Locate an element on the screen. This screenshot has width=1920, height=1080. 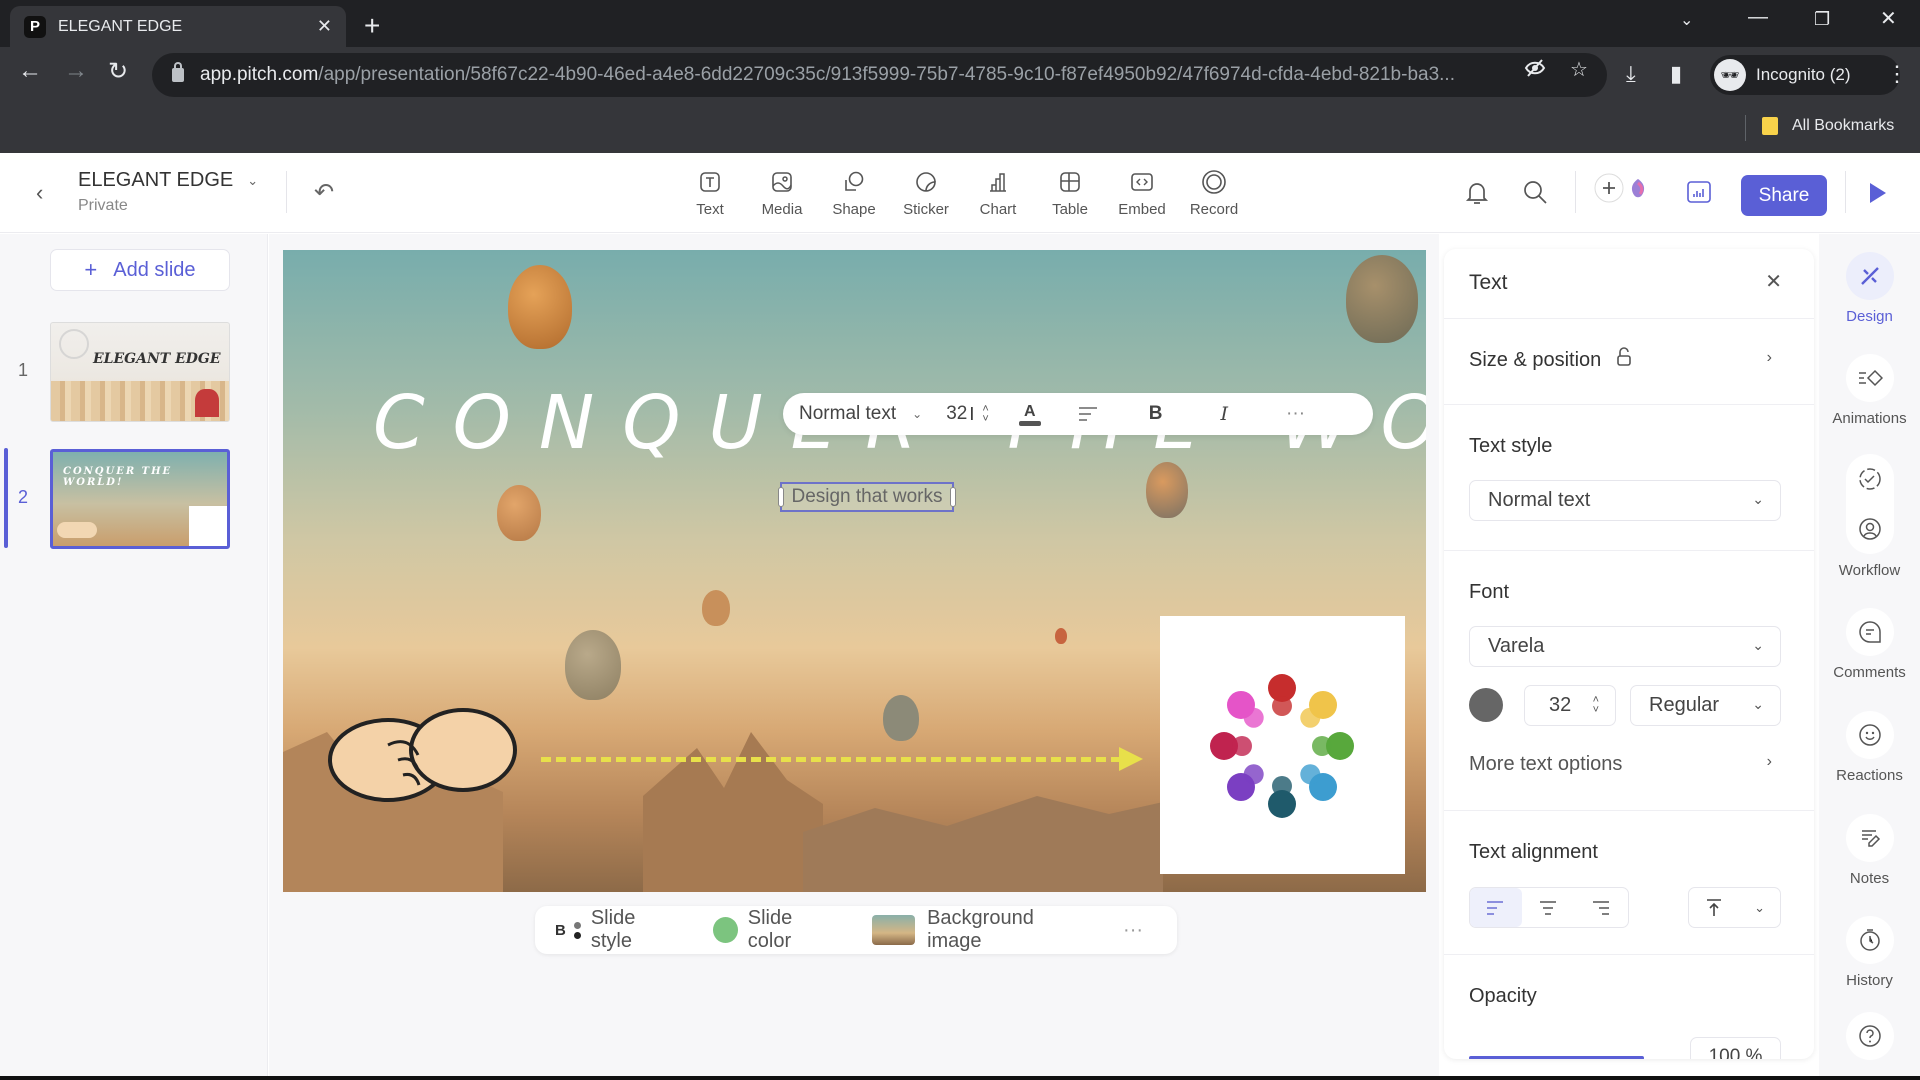
text-color-button: A is located at coordinates (1029, 414).